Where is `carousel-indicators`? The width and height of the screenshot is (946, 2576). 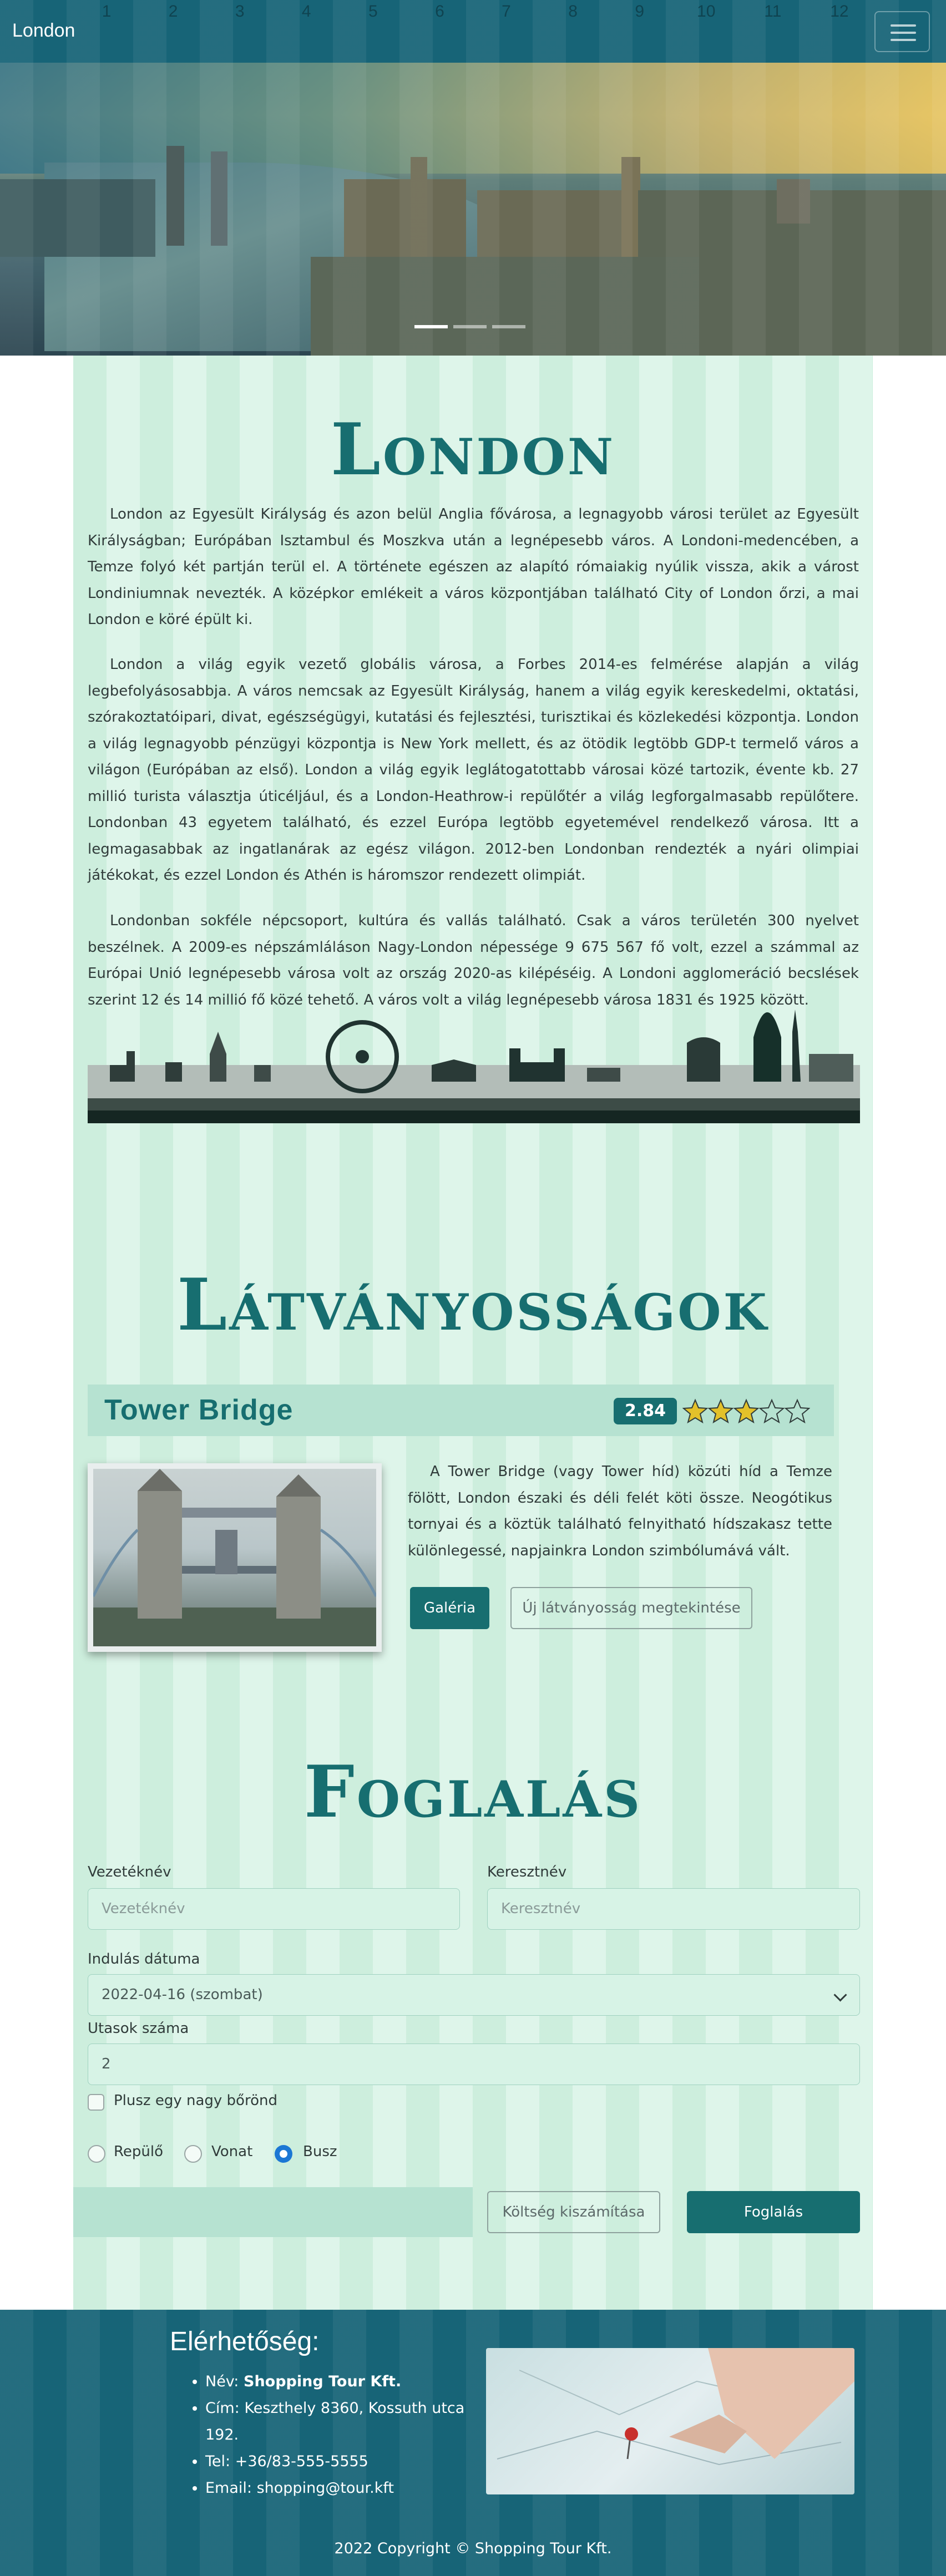
carousel-indicators is located at coordinates (469, 326).